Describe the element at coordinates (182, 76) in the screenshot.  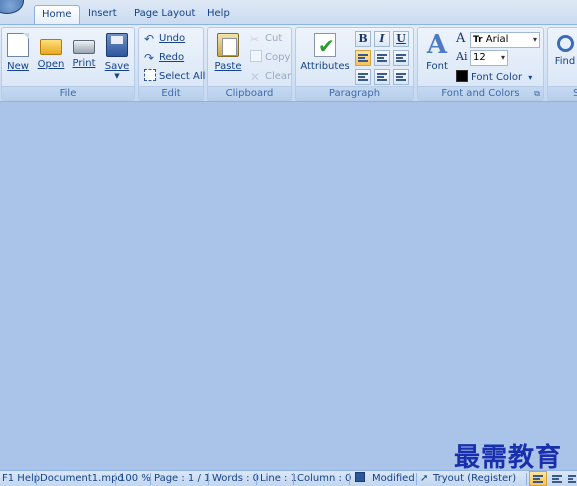
I see `select-all-label: Select All` at that location.